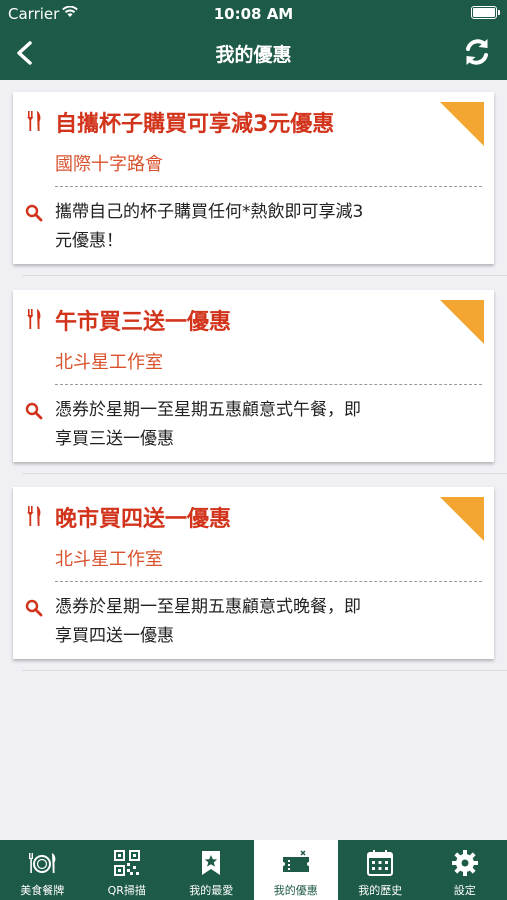  I want to click on tab-settings: 設定, so click(465, 870).